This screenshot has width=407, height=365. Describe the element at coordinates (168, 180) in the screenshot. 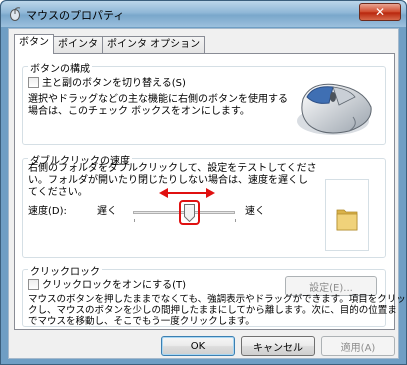

I see `description-text: い。フォルダが開いたり閉じたりしない場合は、速度を遅くし` at that location.